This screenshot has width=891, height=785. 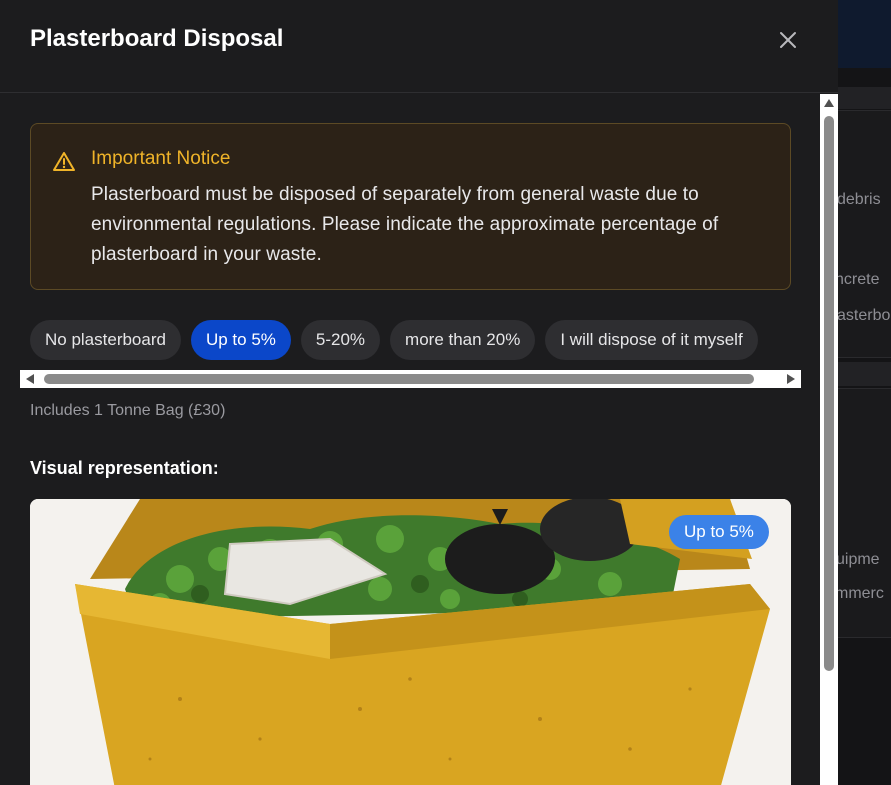 I want to click on close-icon, so click(x=788, y=40).